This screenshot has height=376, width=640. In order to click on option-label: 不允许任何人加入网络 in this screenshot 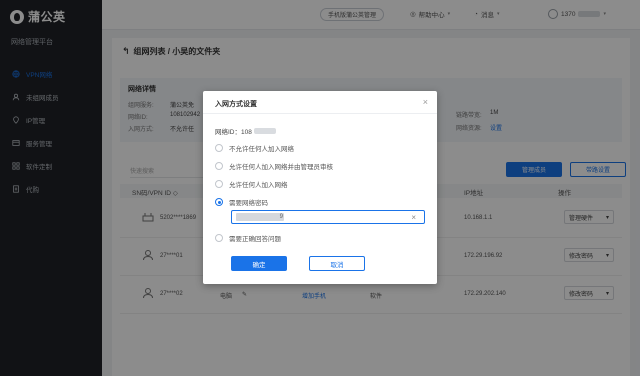, I will do `click(261, 149)`.